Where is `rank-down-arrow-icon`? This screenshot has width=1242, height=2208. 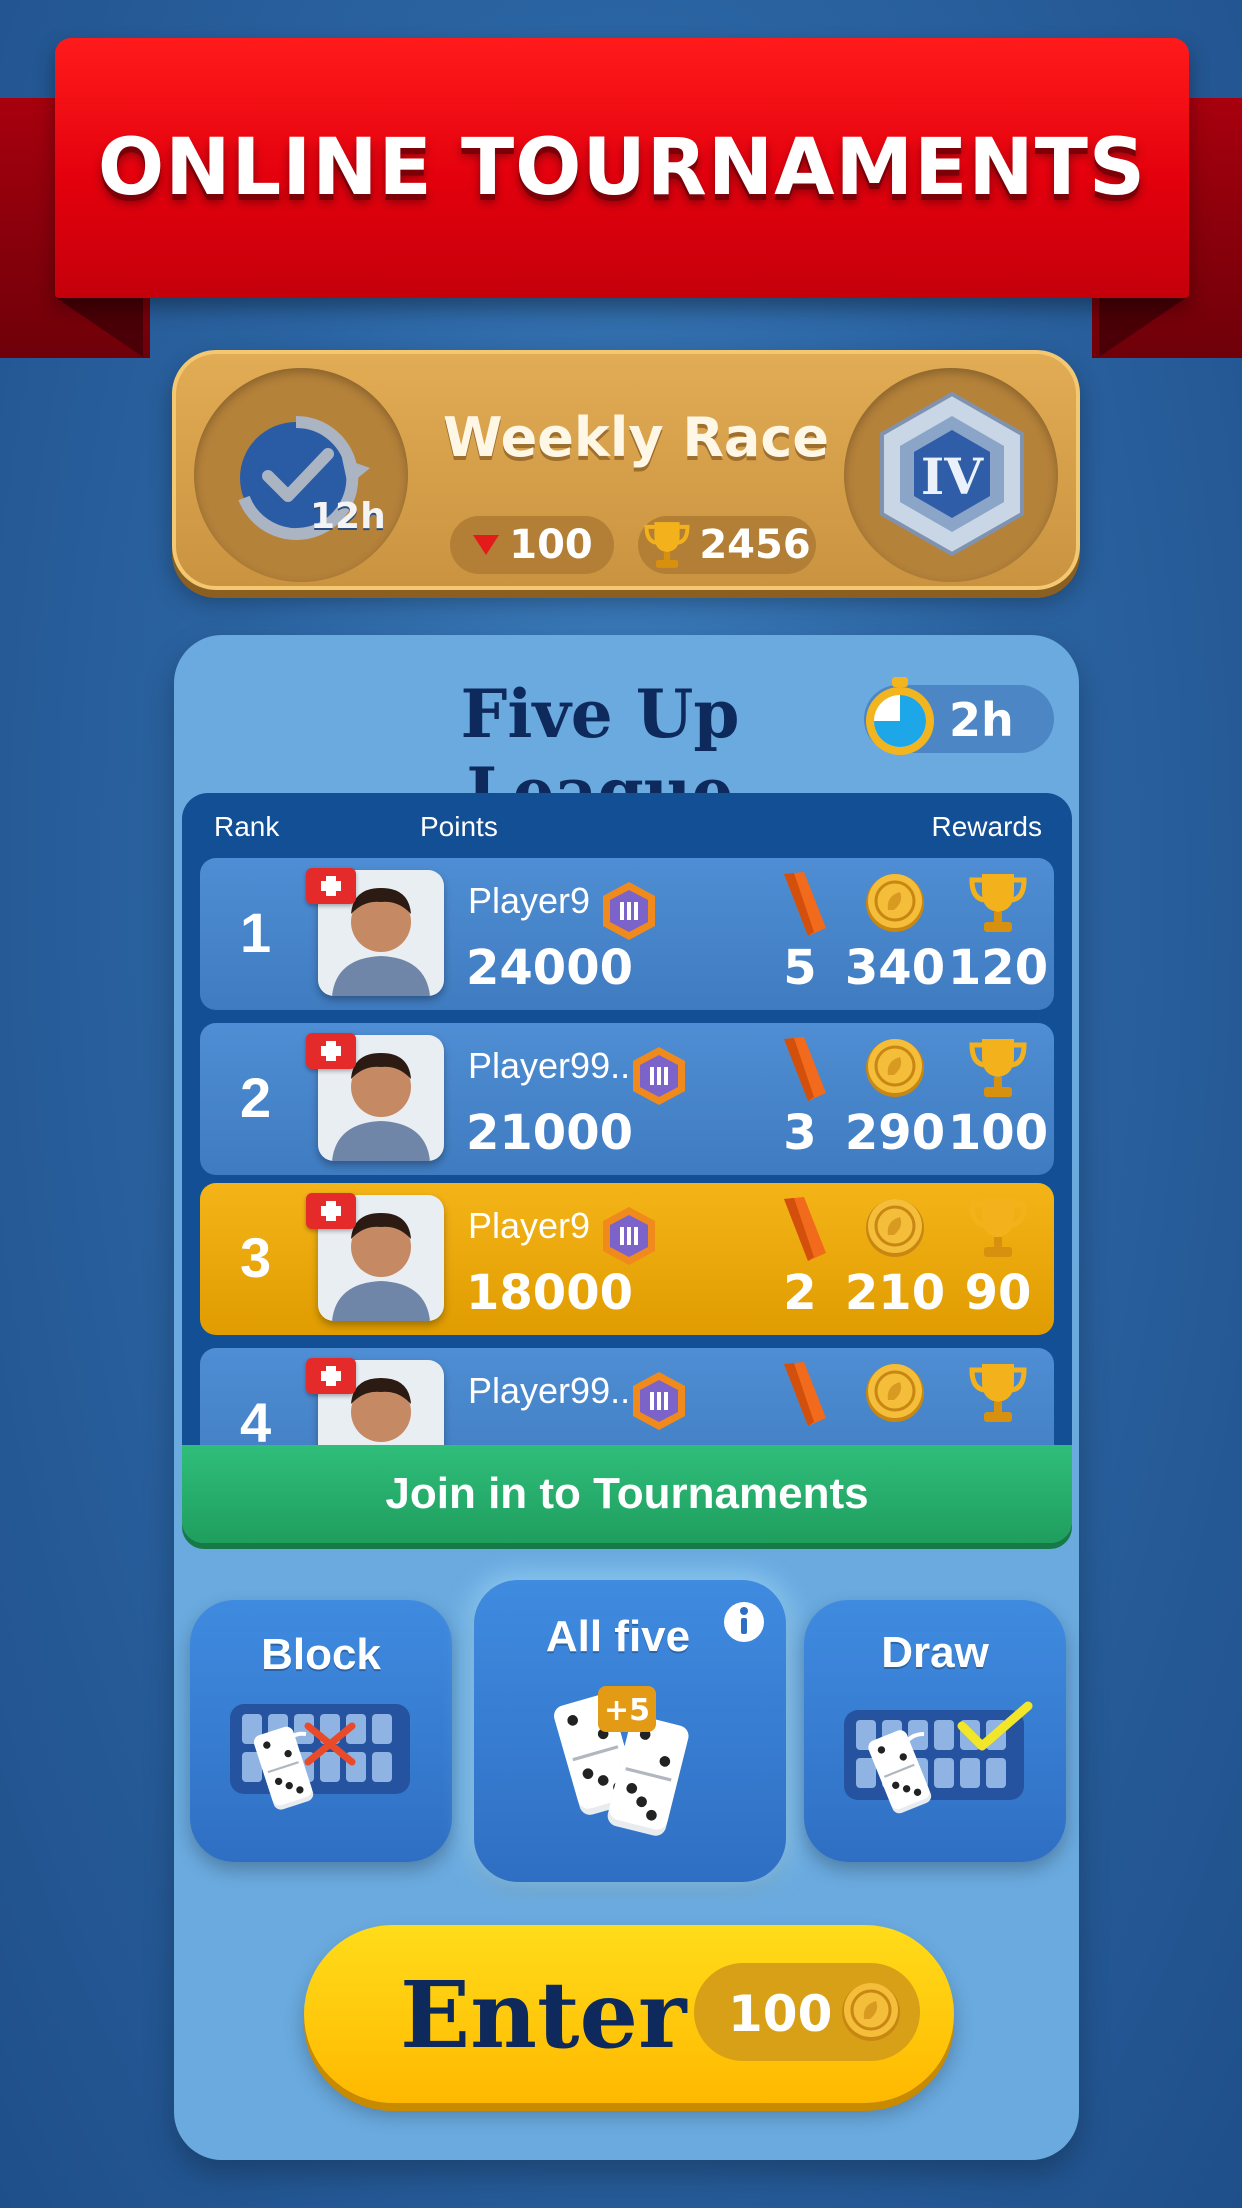
rank-down-arrow-icon is located at coordinates (486, 545).